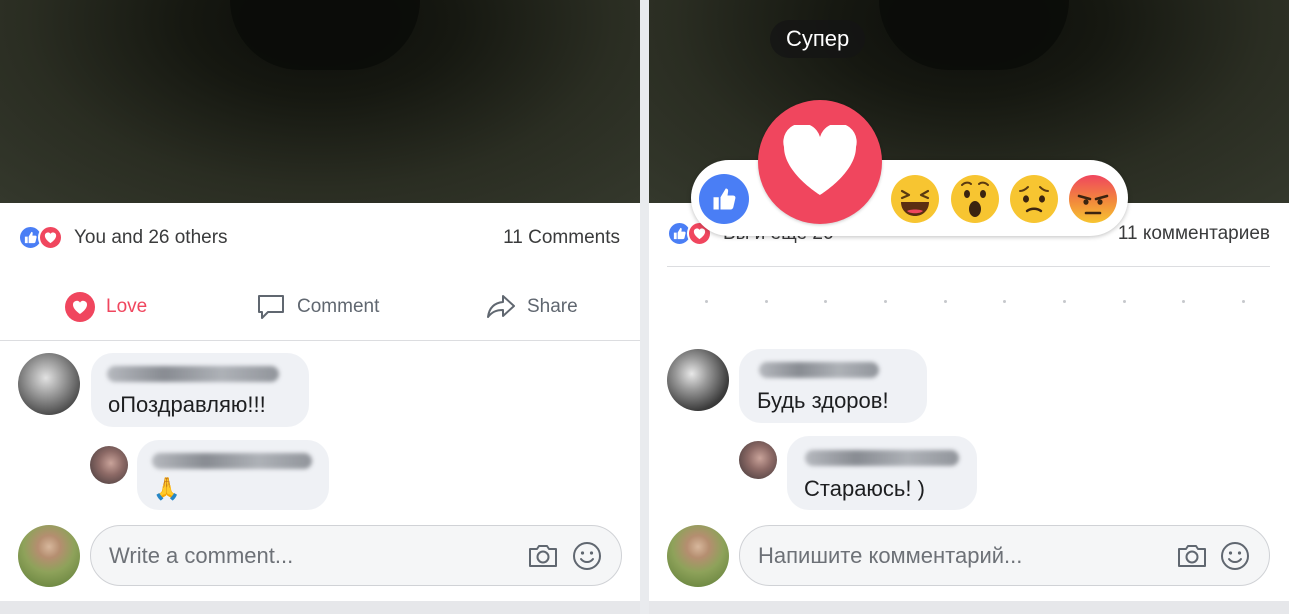 Image resolution: width=1289 pixels, height=614 pixels. What do you see at coordinates (320, 237) in the screenshot?
I see `reactions-summary: You and 26 others 11 Comments` at bounding box center [320, 237].